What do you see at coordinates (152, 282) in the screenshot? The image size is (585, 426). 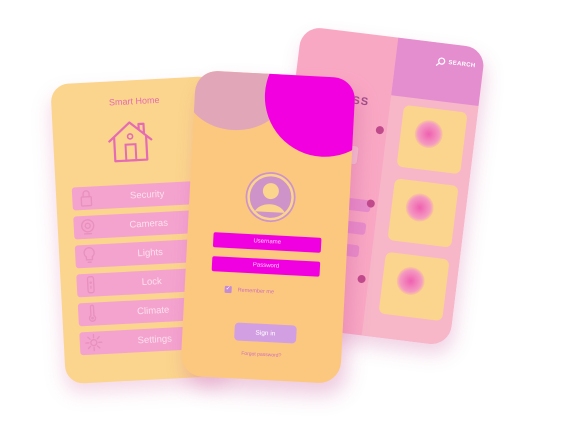 I see `menu-item-label: Lock` at bounding box center [152, 282].